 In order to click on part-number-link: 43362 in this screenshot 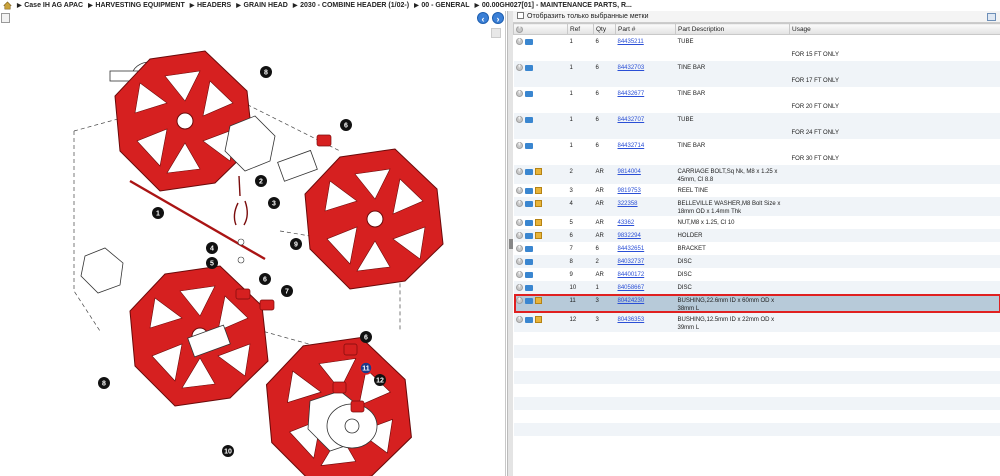, I will do `click(626, 223)`.